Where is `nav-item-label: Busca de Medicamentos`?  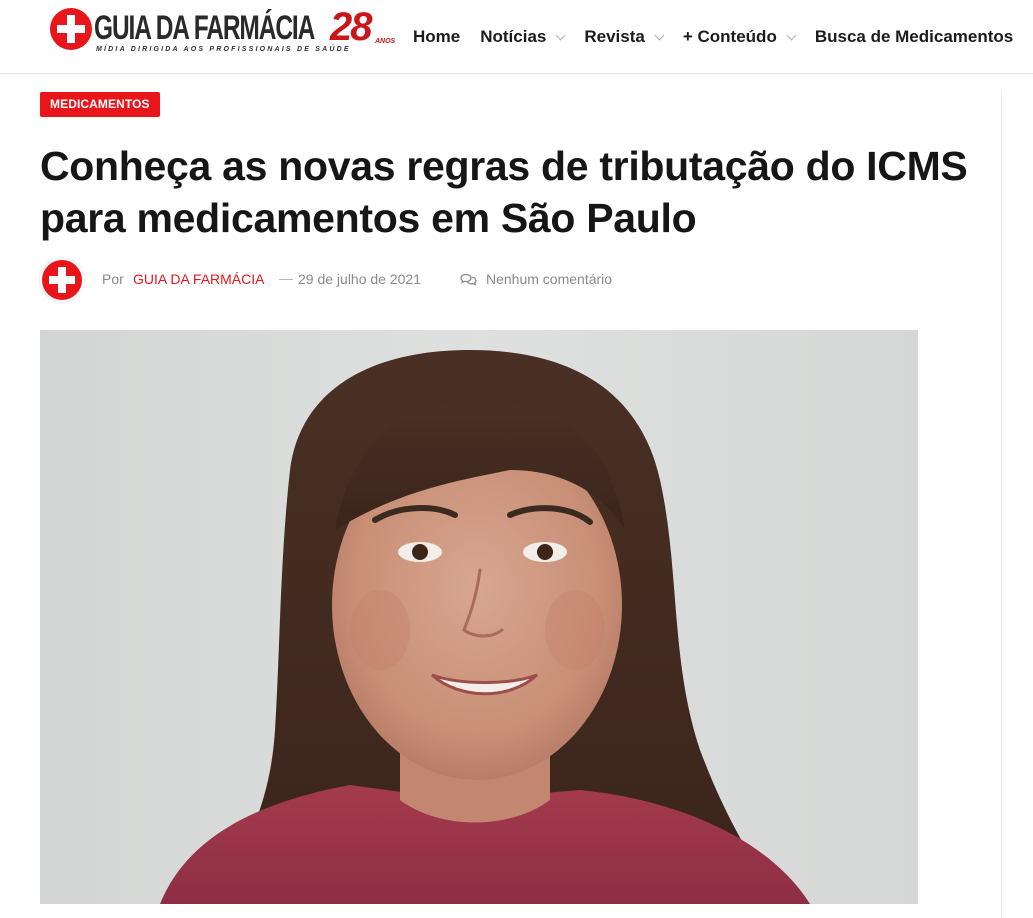 nav-item-label: Busca de Medicamentos is located at coordinates (914, 36).